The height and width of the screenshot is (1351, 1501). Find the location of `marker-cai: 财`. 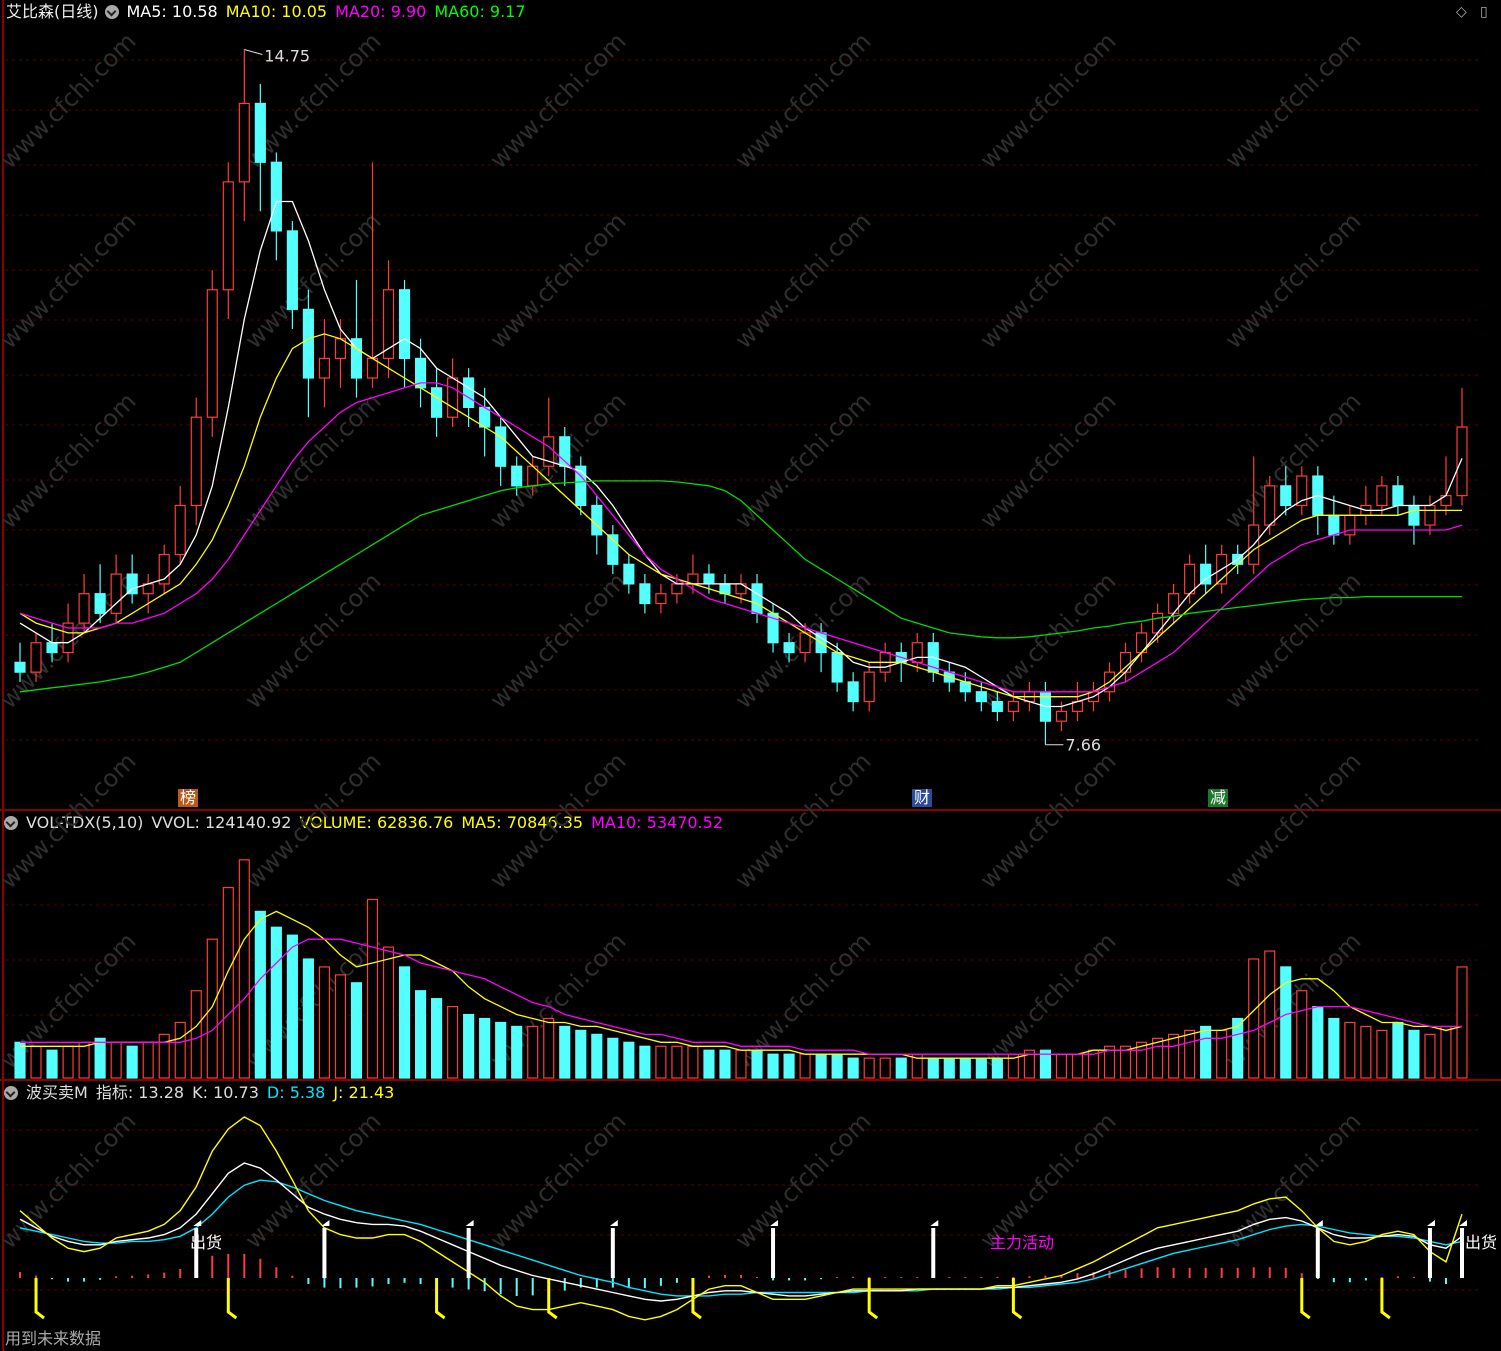

marker-cai: 财 is located at coordinates (922, 798).